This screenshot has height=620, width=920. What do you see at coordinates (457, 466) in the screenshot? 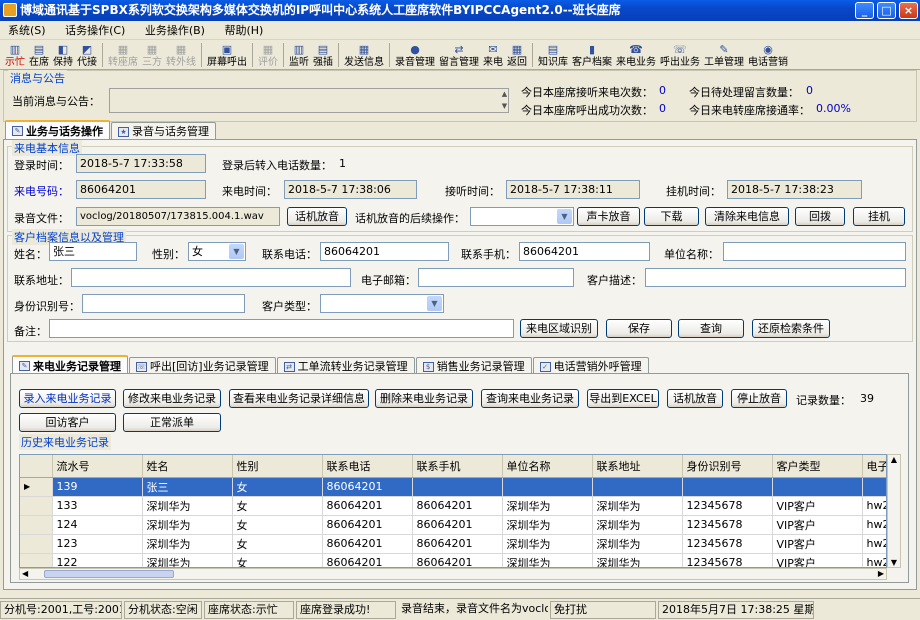
I see `column-header: 联系手机` at bounding box center [457, 466].